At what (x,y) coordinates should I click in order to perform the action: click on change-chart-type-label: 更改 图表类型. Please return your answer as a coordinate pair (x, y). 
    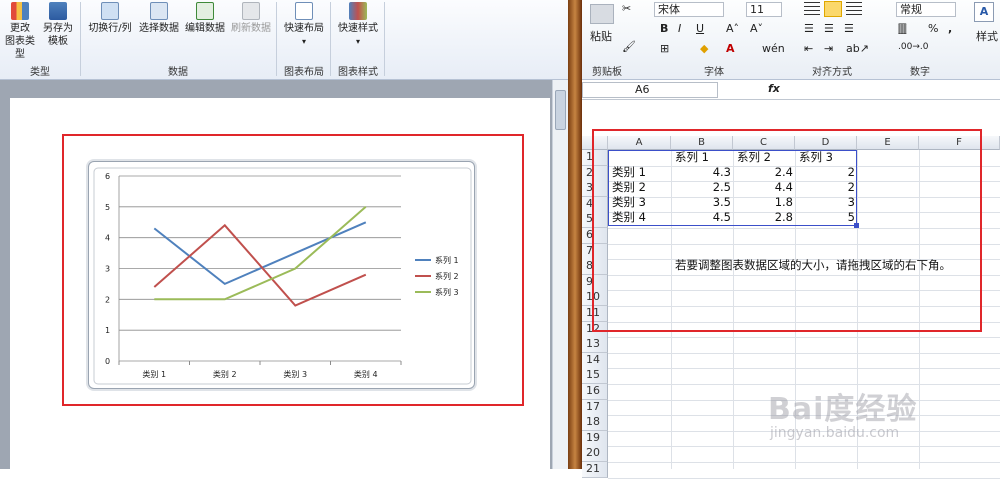
    Looking at the image, I should click on (20, 41).